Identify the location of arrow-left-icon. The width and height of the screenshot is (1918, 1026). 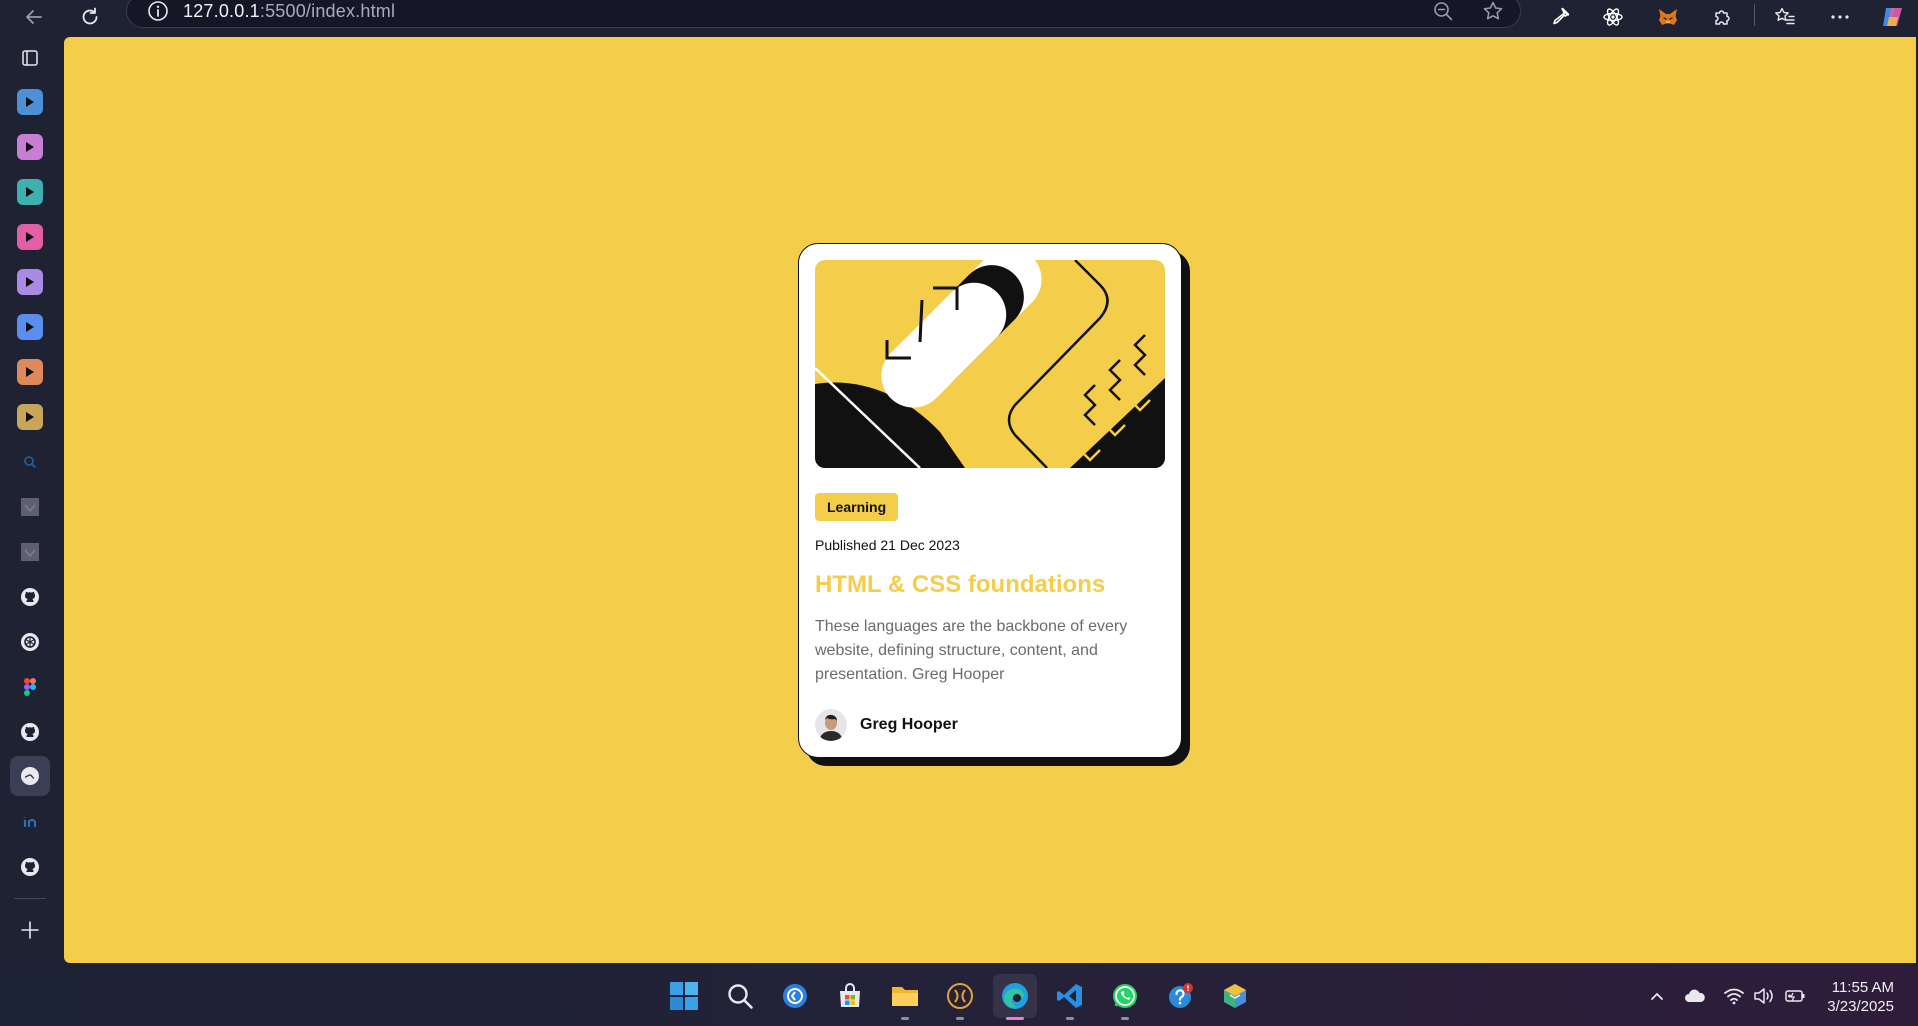
(34, 17).